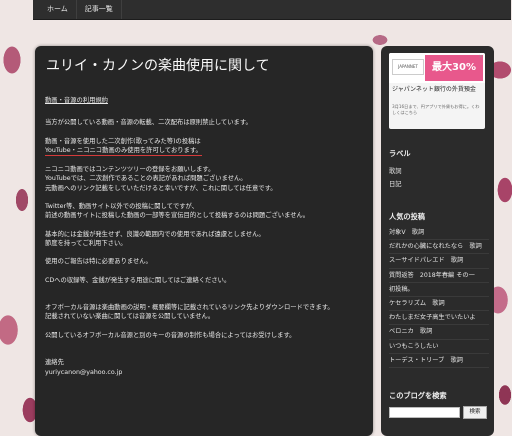 This screenshot has width=512, height=436. I want to click on post-line: 節度を持ってご利用下さい。, so click(86, 243).